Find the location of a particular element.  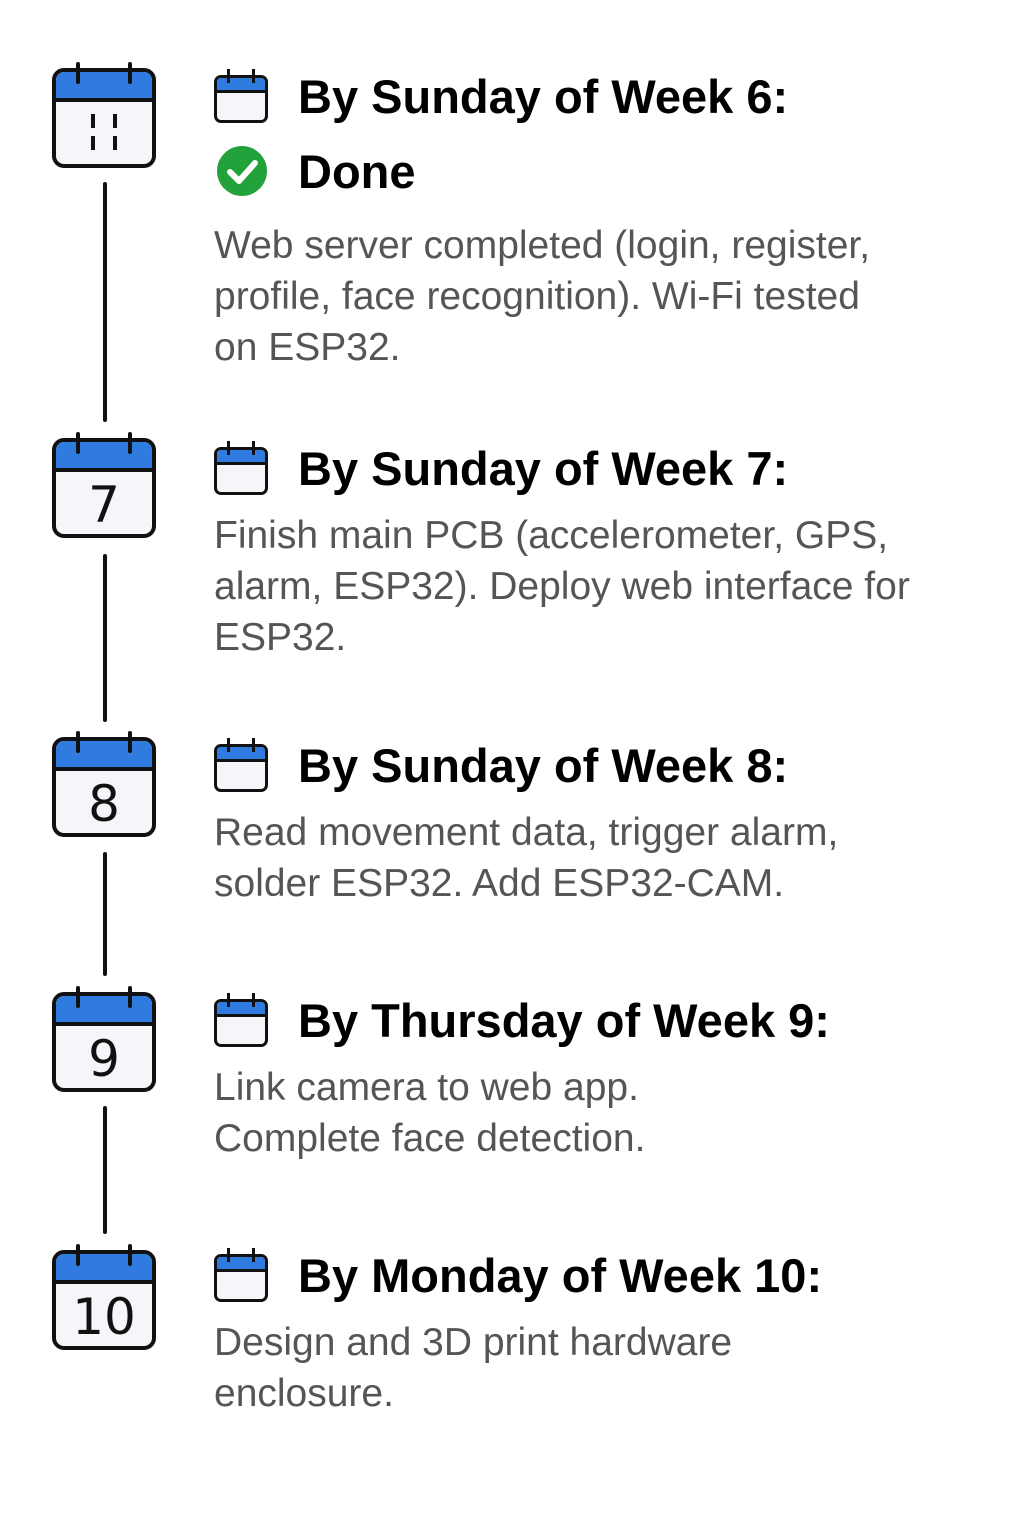

milestone-heading: By Sunday of Week 8: is located at coordinates (543, 765).